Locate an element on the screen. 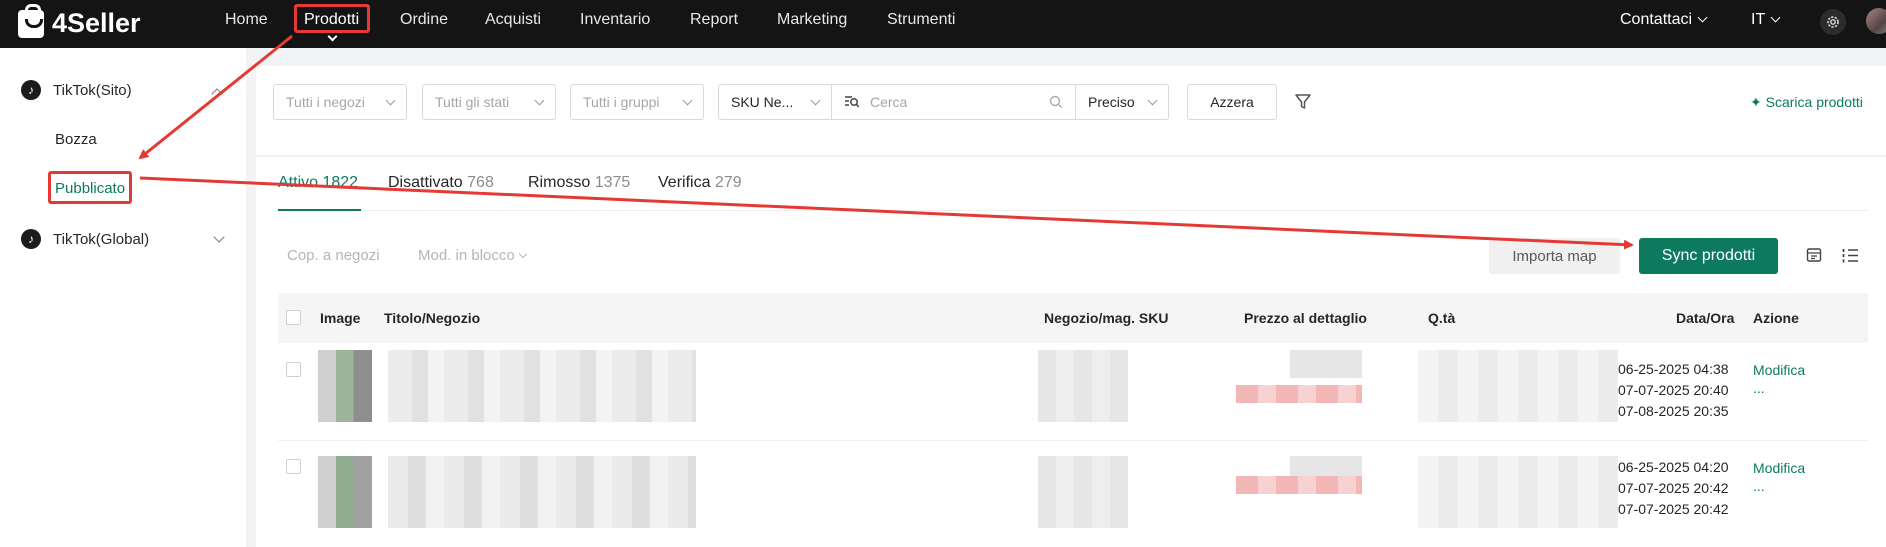 Image resolution: width=1886 pixels, height=547 pixels. tab-count: 1375 is located at coordinates (612, 182).